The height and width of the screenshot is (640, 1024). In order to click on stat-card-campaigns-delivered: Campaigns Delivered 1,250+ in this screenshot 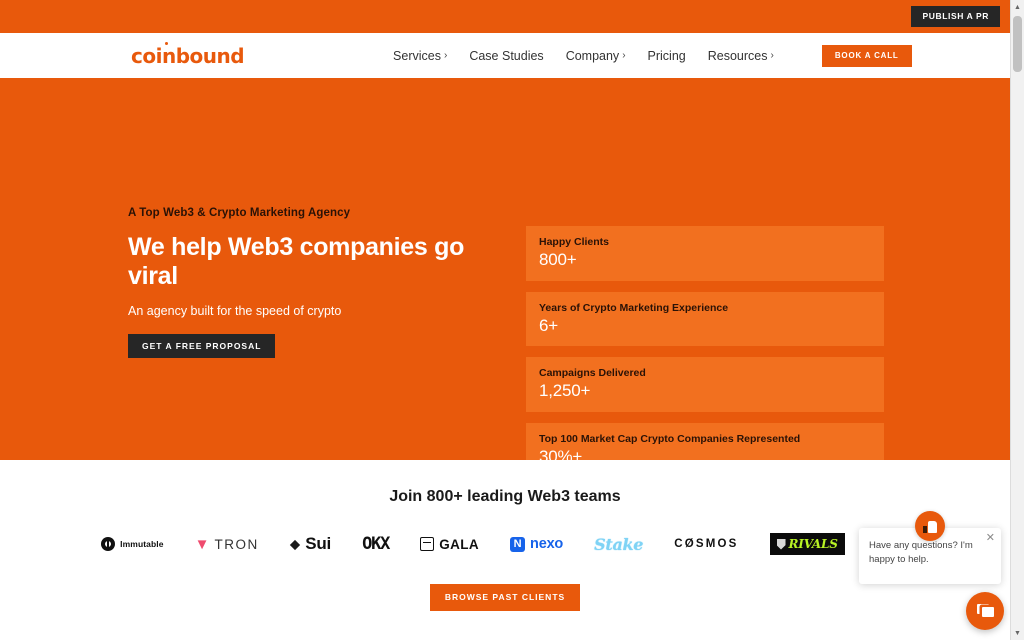, I will do `click(705, 385)`.